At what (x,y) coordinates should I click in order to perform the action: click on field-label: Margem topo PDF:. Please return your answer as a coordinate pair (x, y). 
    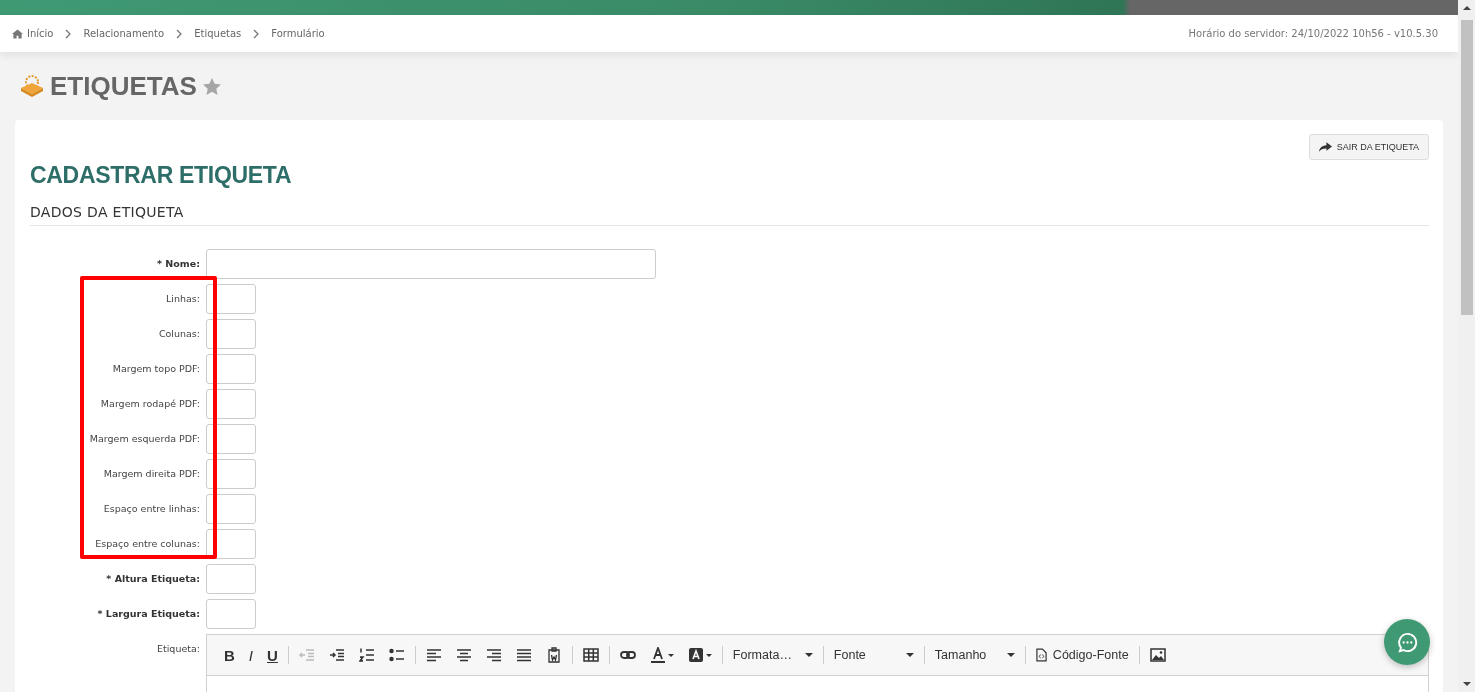
    Looking at the image, I should click on (156, 368).